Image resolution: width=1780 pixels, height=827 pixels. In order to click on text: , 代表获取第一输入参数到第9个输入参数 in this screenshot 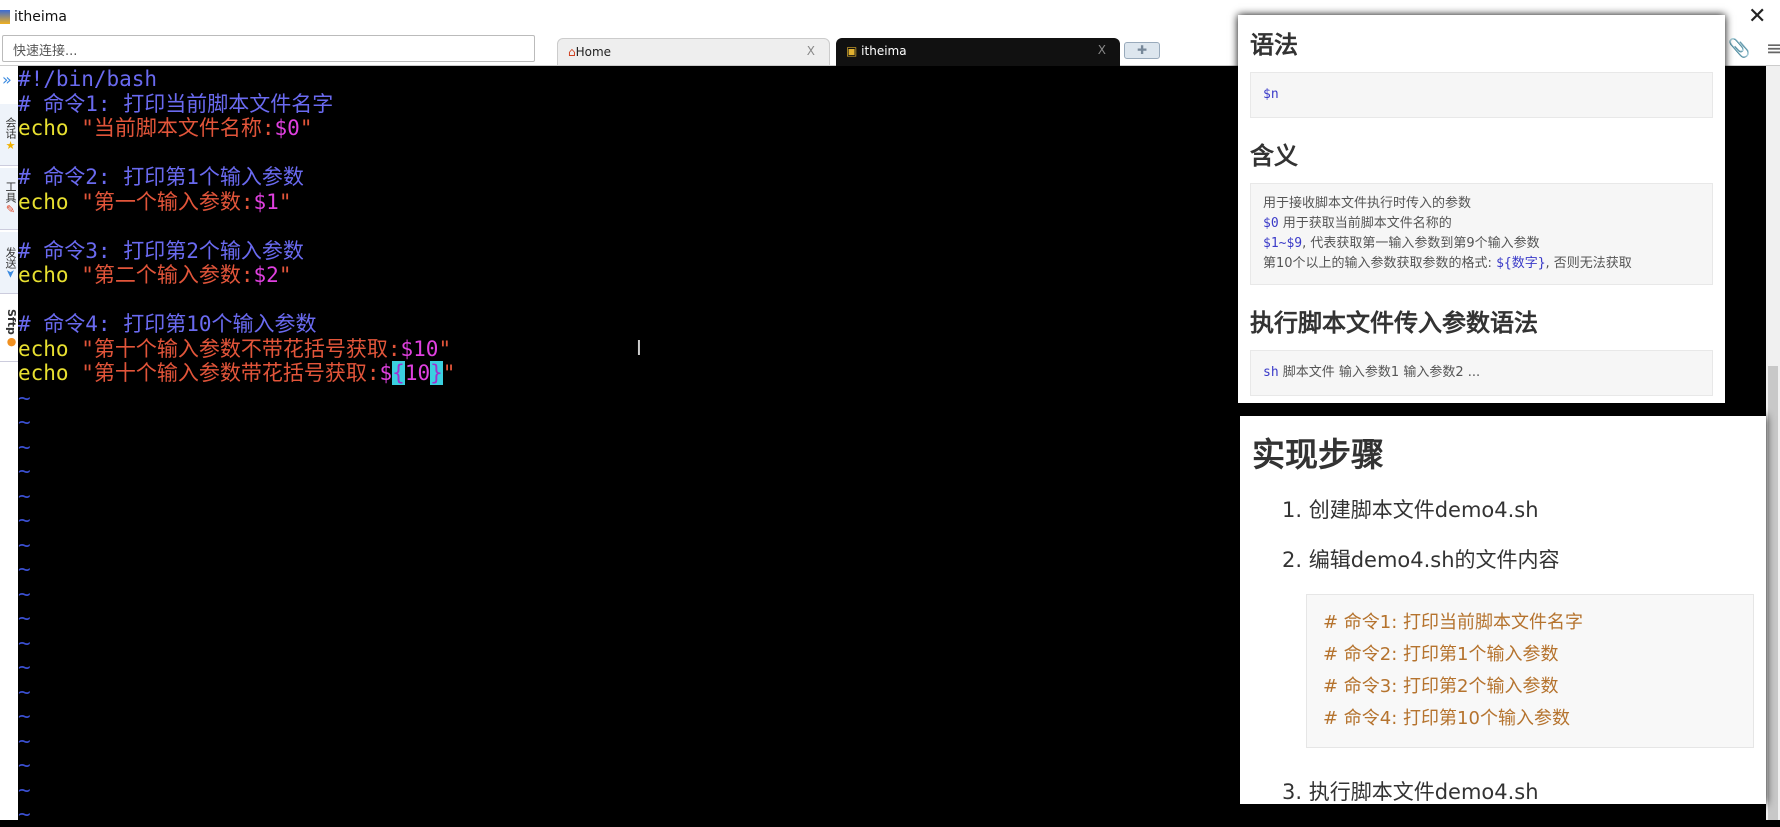, I will do `click(1421, 243)`.